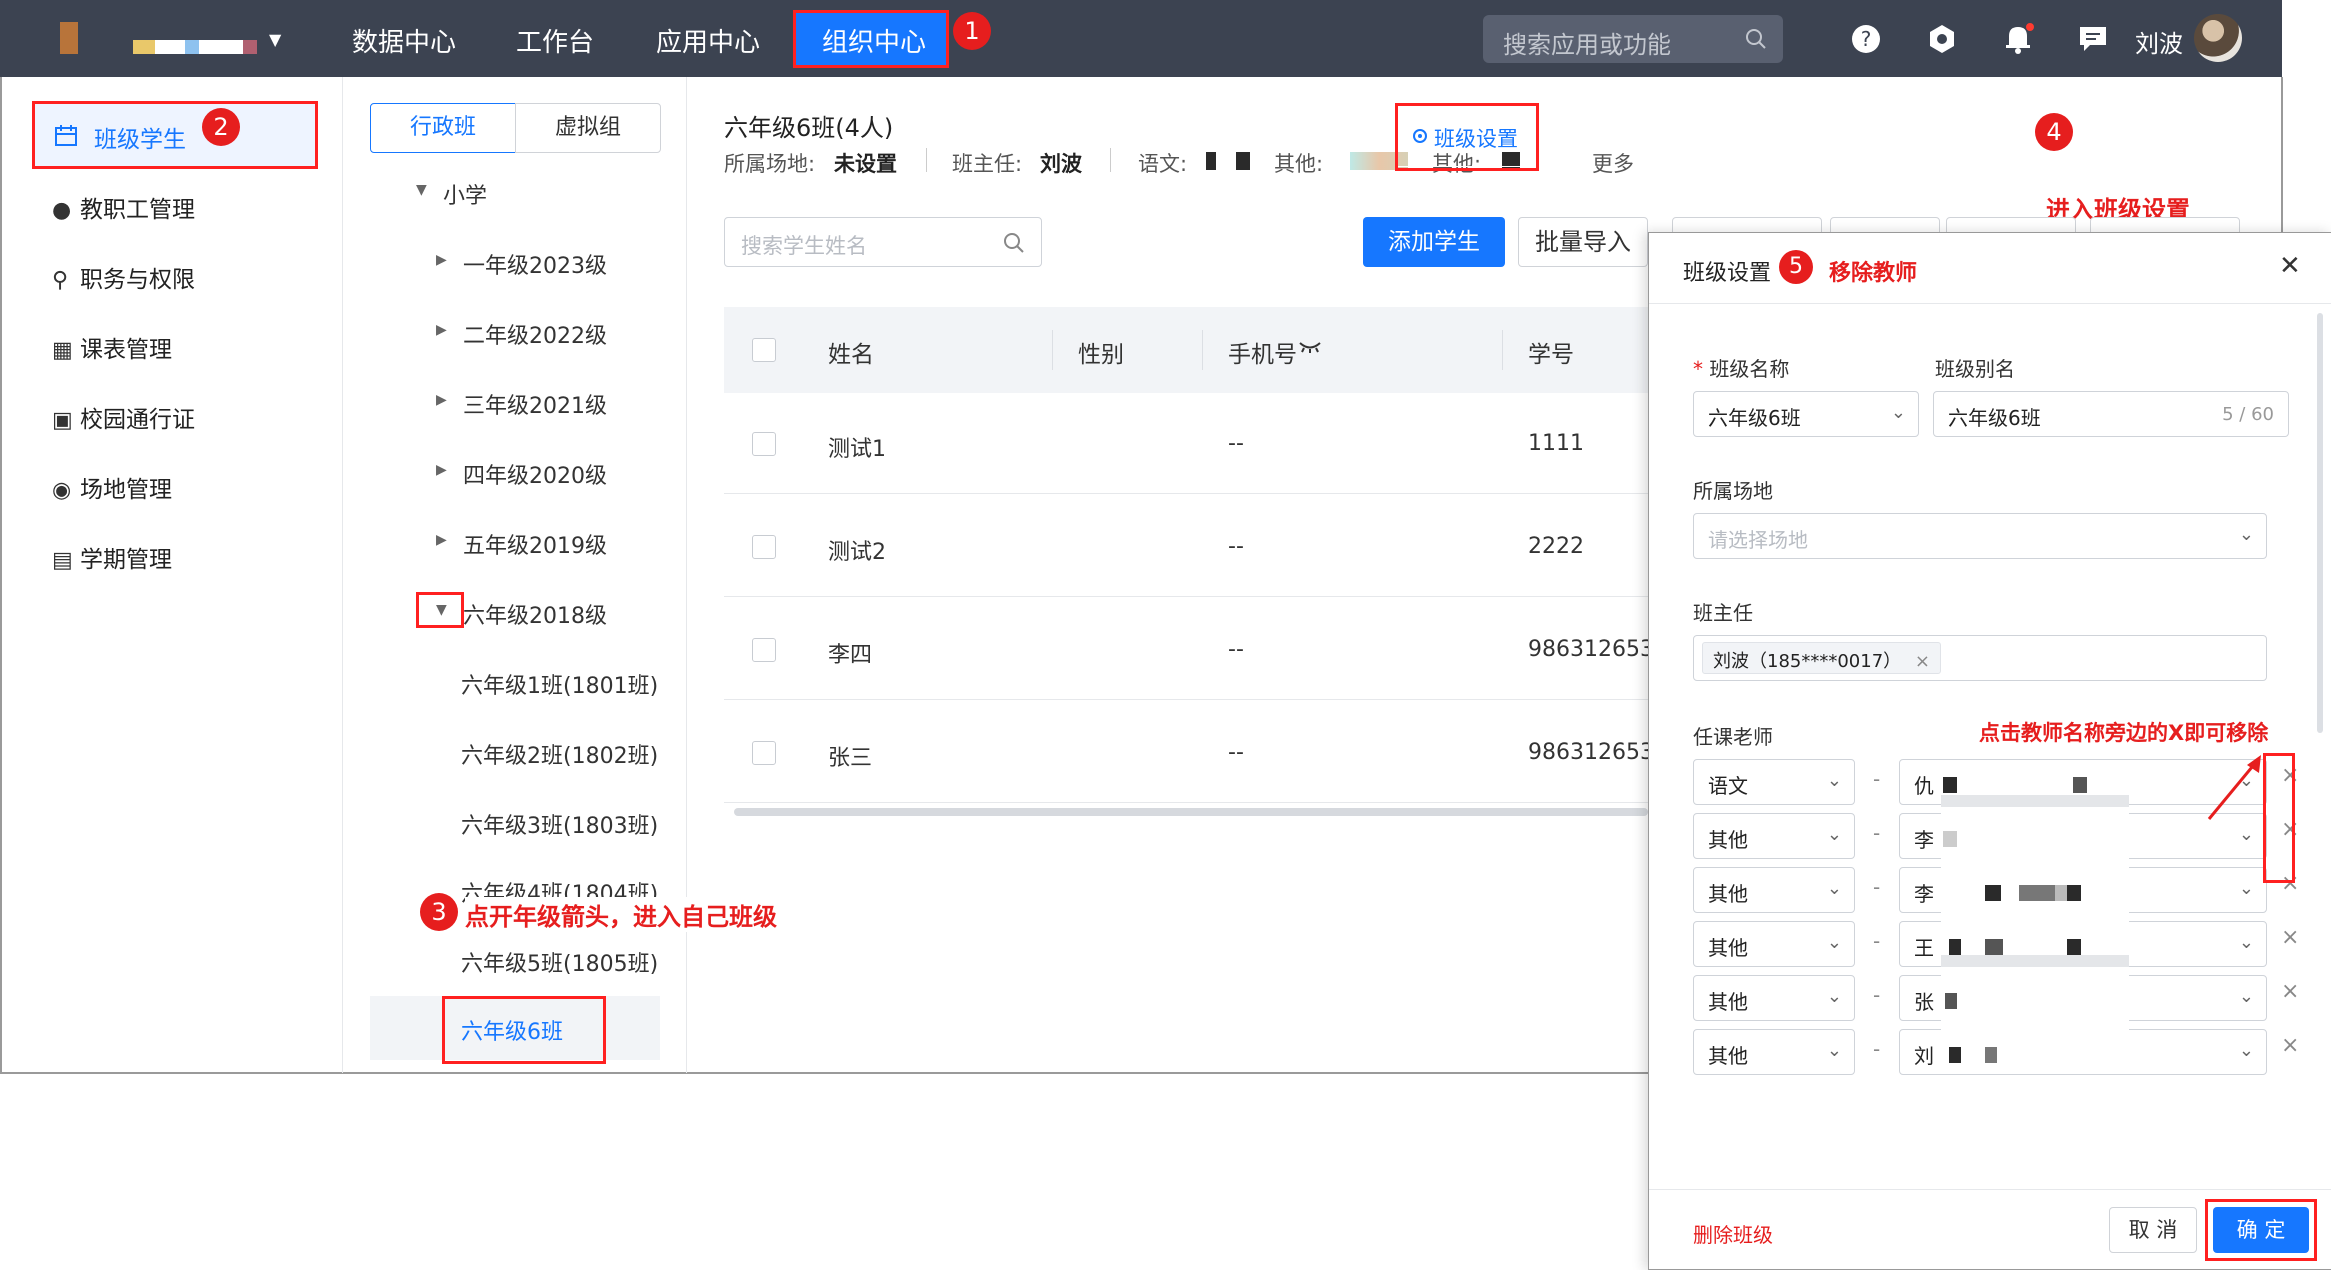 The height and width of the screenshot is (1270, 2331). What do you see at coordinates (1807, 661) in the screenshot?
I see `head-teacher-tag-label: 刘波（185****0017）` at bounding box center [1807, 661].